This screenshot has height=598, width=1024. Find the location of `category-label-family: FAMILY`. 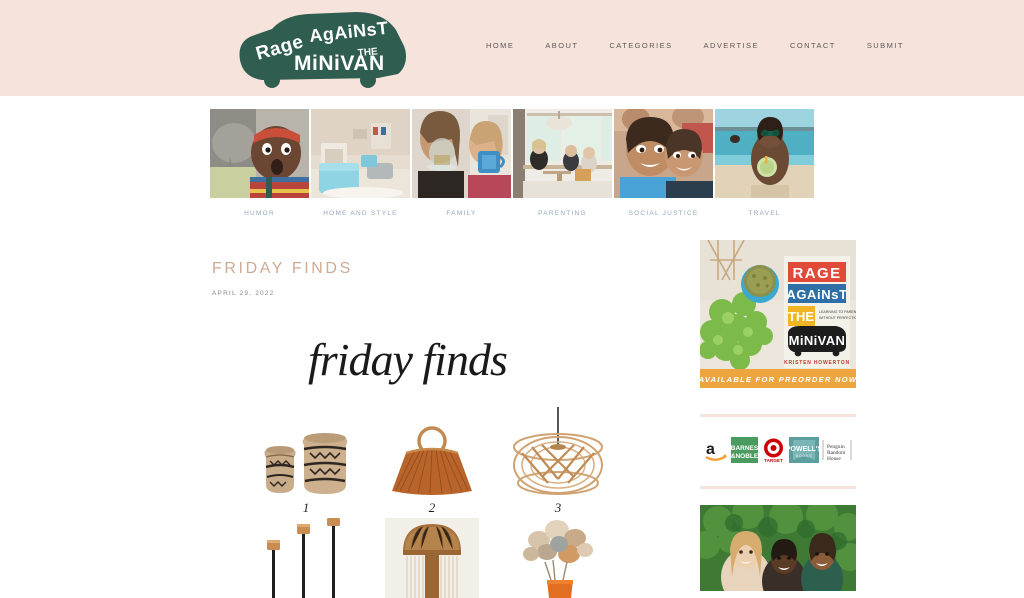

category-label-family: FAMILY is located at coordinates (461, 213).